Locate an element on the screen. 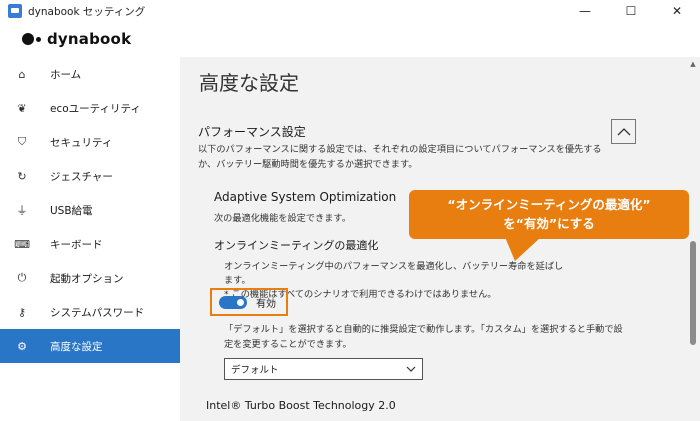 Image resolution: width=700 pixels, height=421 pixels. sidebar-item-label: キーボード is located at coordinates (76, 244).